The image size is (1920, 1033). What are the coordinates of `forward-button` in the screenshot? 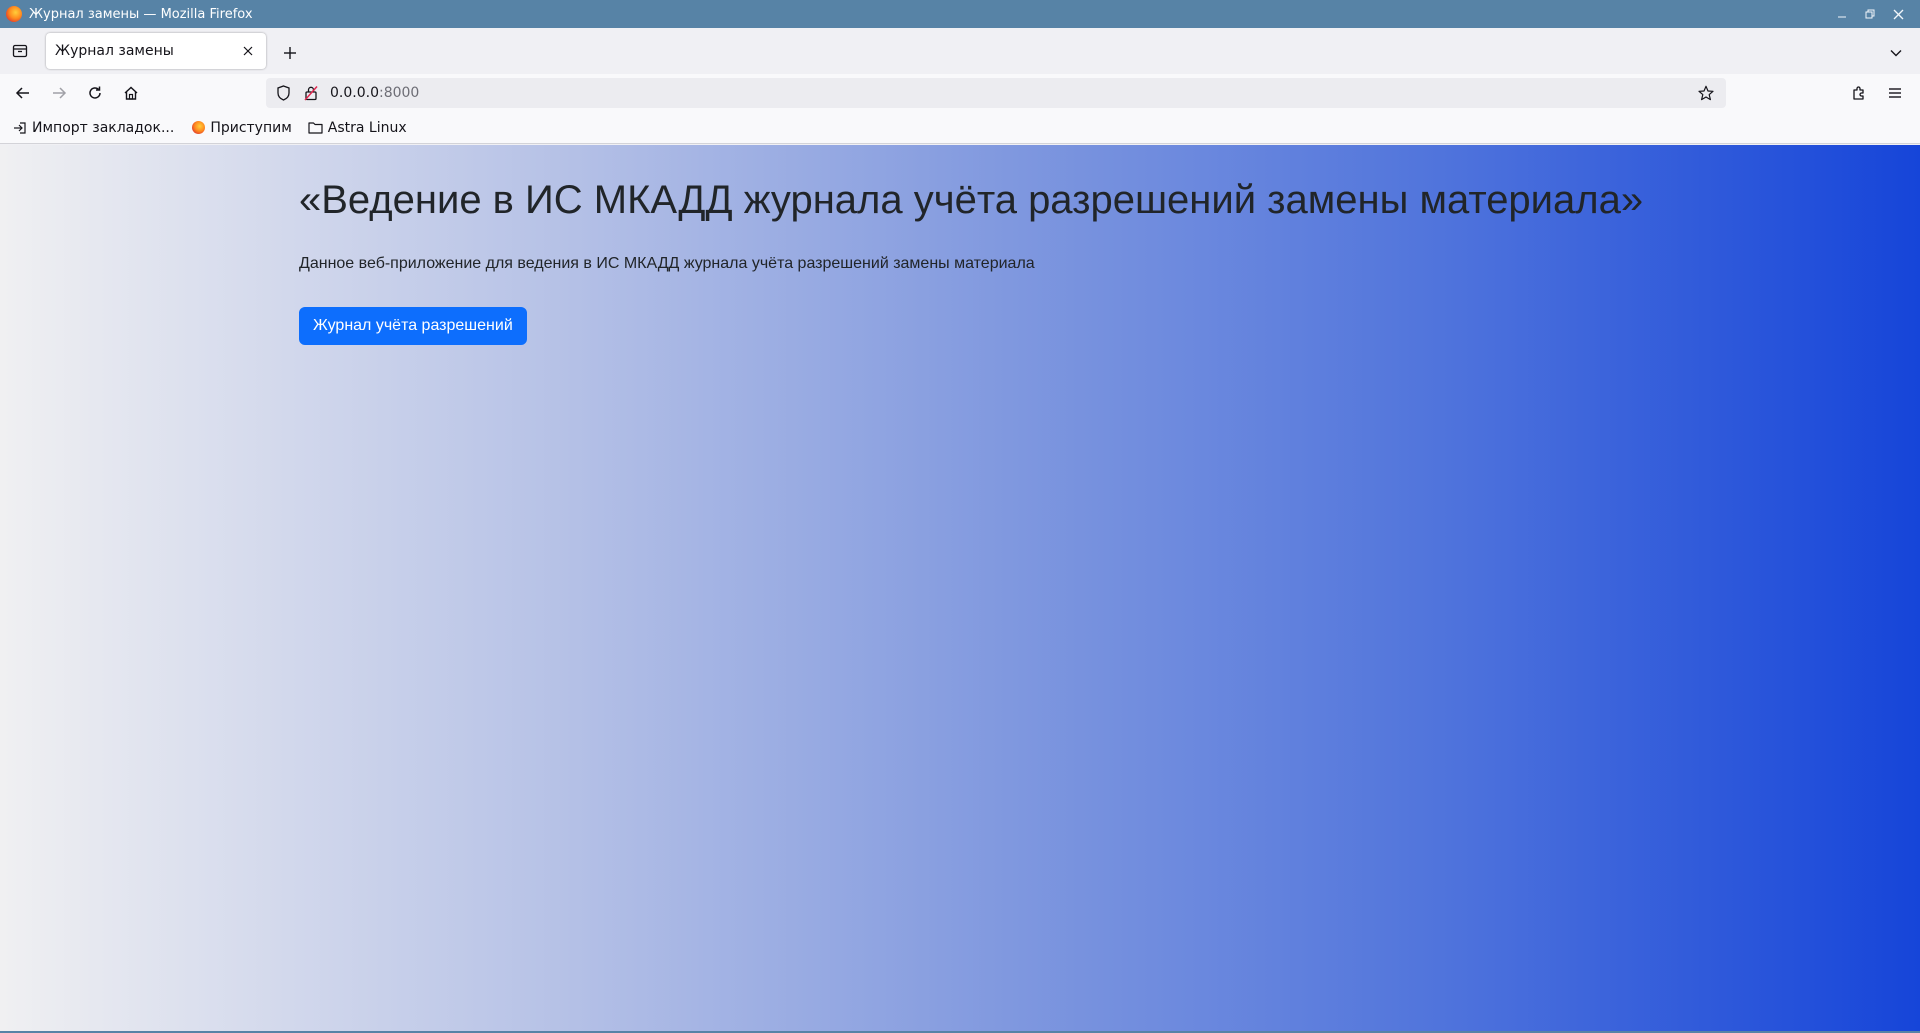 It's located at (59, 93).